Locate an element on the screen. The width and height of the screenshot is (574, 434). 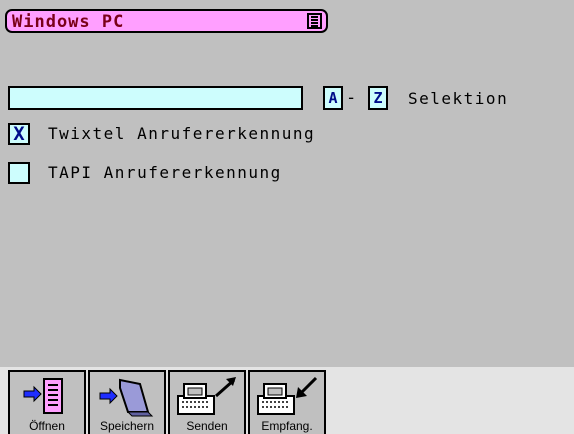
window-title: Windows PC is located at coordinates (68, 22).